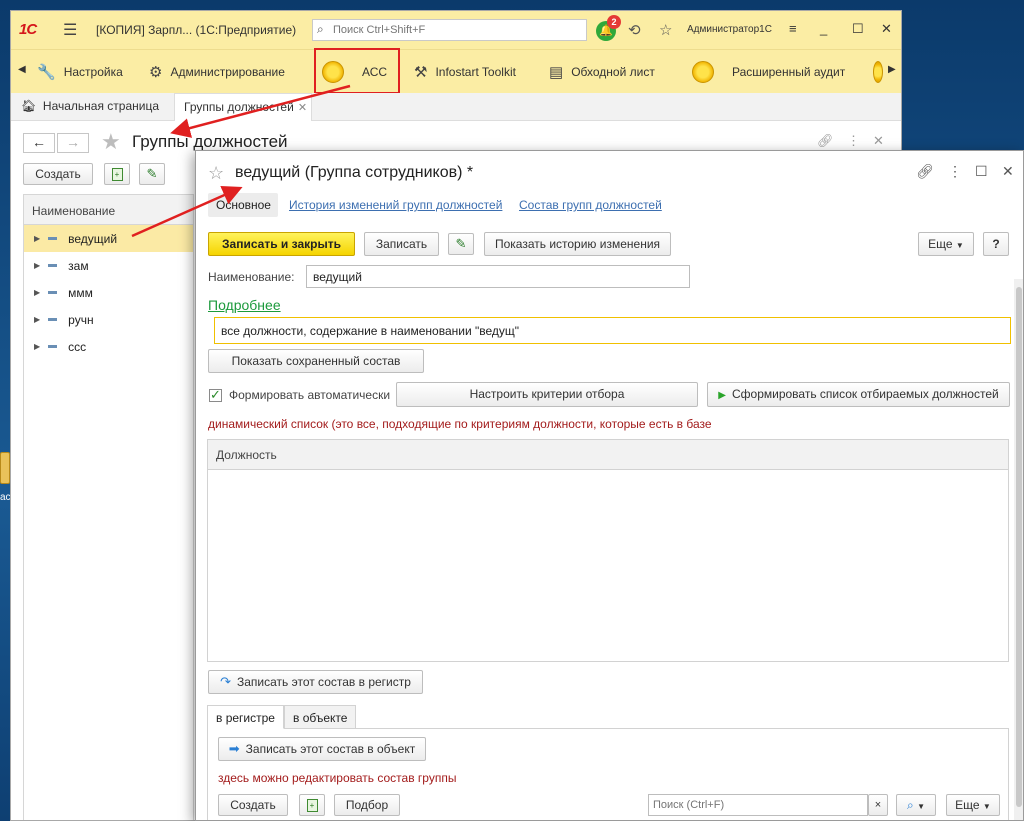  I want to click on scroll-right-icon: ▶, so click(892, 69).